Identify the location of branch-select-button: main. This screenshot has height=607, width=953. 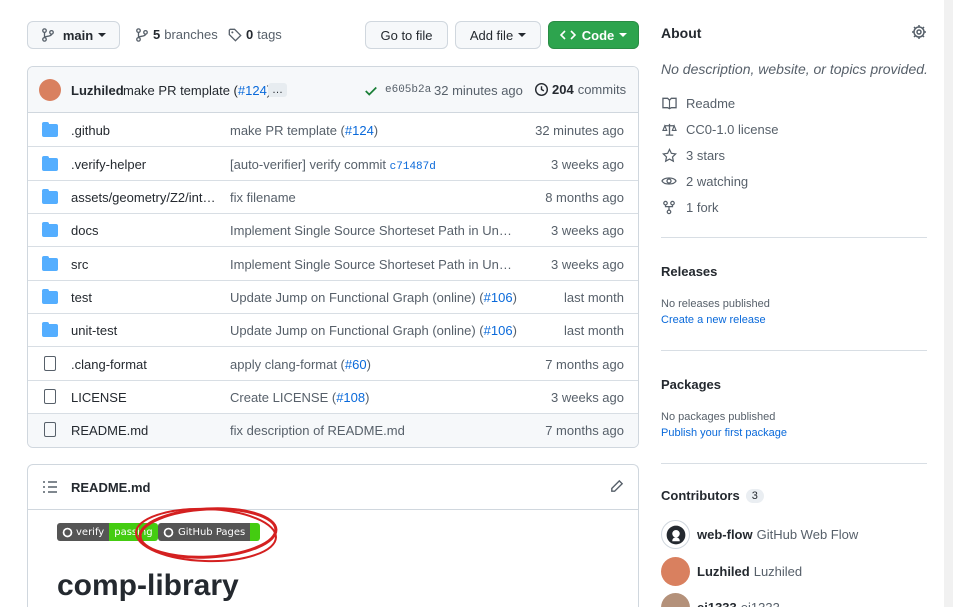
(73, 35).